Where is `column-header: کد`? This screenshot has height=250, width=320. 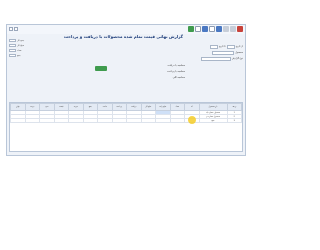 column-header: کد is located at coordinates (192, 107).